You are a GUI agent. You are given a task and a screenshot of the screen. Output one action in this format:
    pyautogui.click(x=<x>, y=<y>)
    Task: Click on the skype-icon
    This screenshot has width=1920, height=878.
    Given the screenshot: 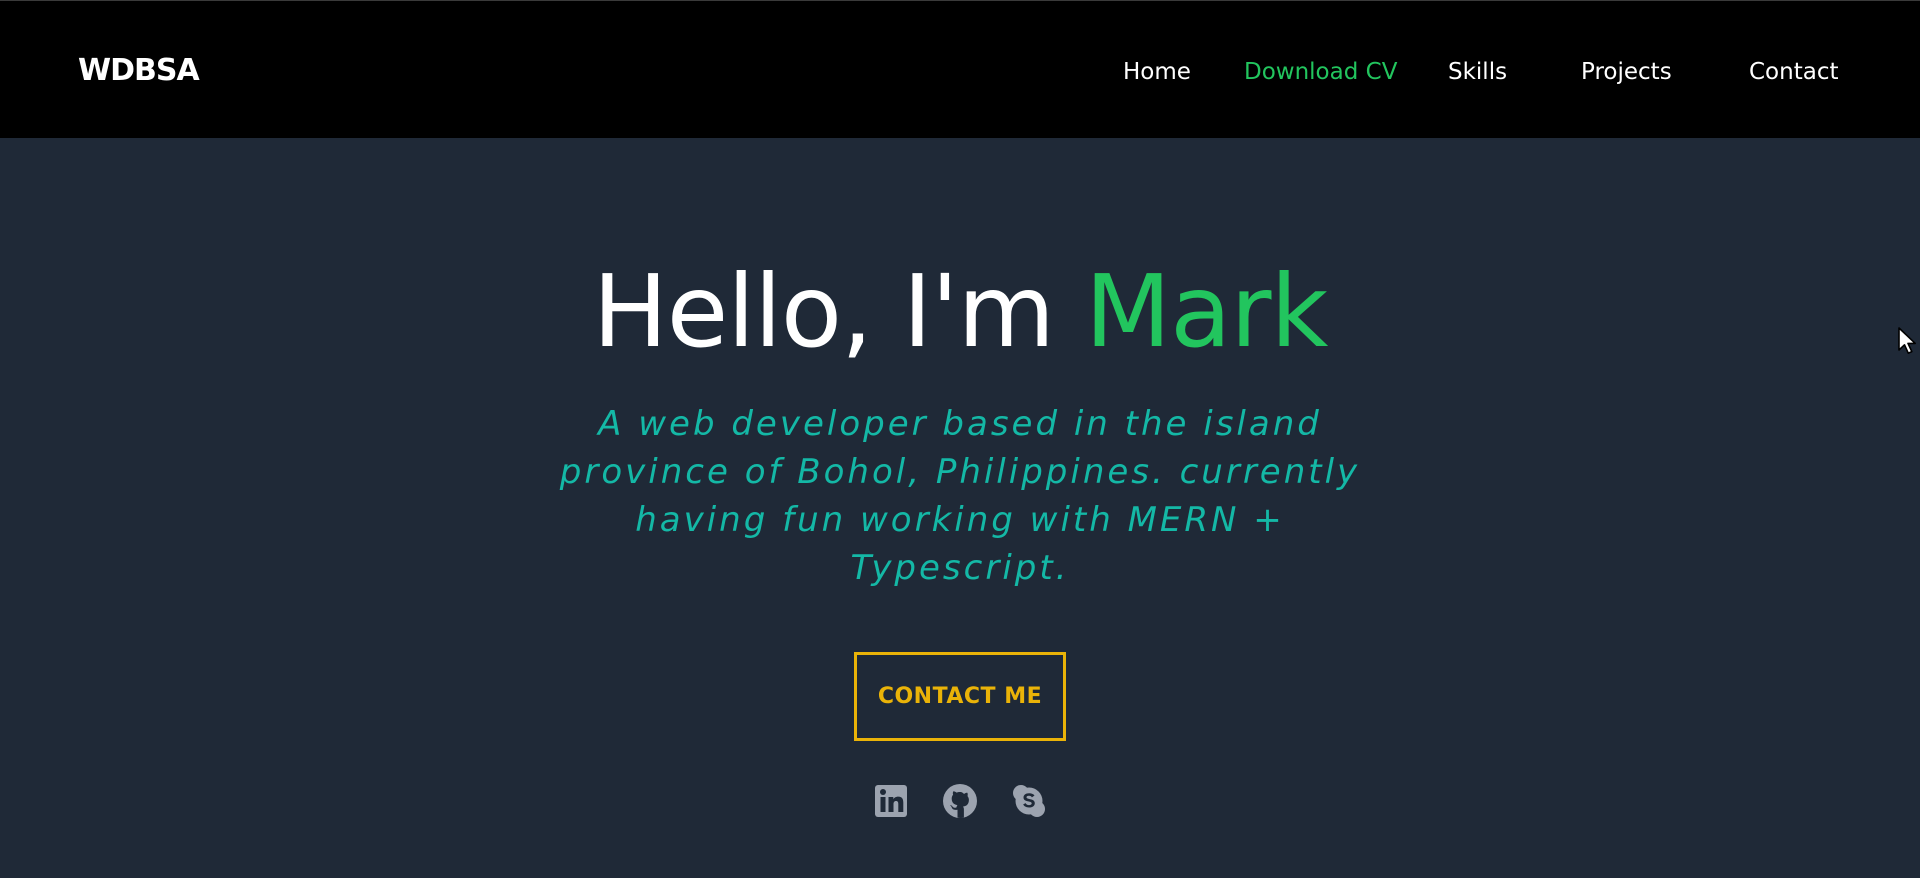 What is the action you would take?
    pyautogui.click(x=1029, y=801)
    